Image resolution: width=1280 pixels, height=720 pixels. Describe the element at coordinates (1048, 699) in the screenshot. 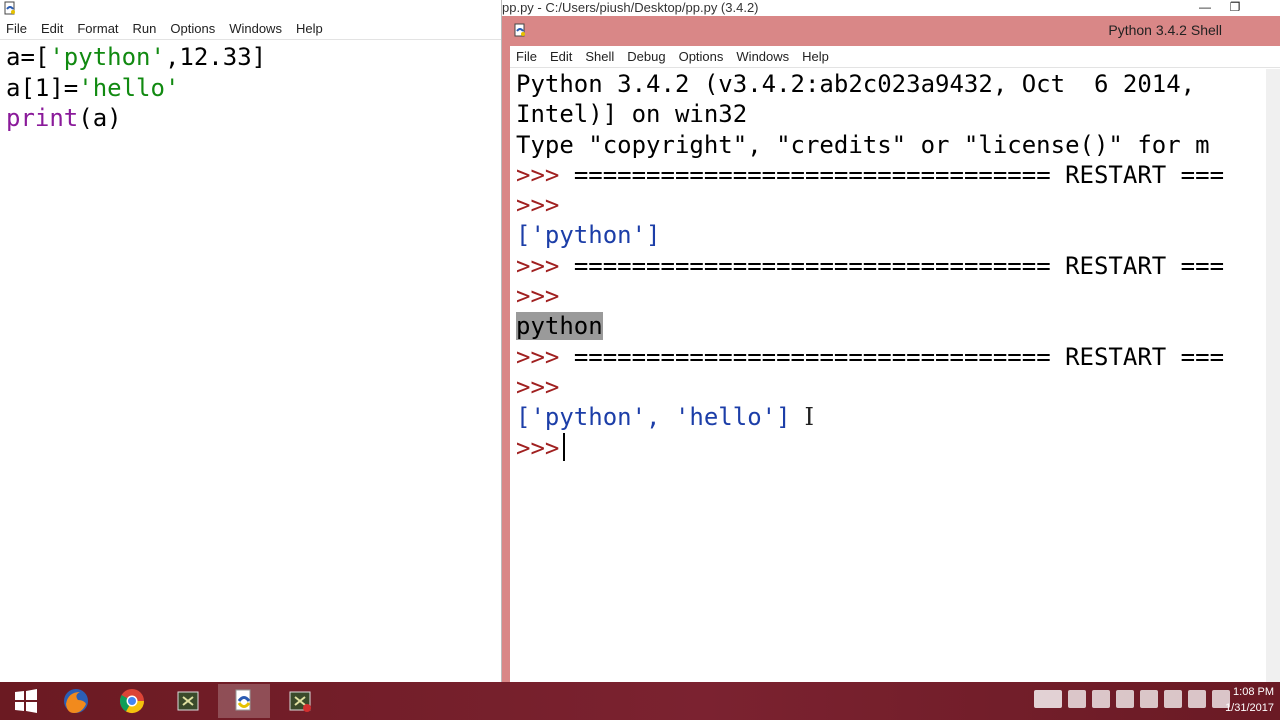

I see `keyboard-icon` at that location.